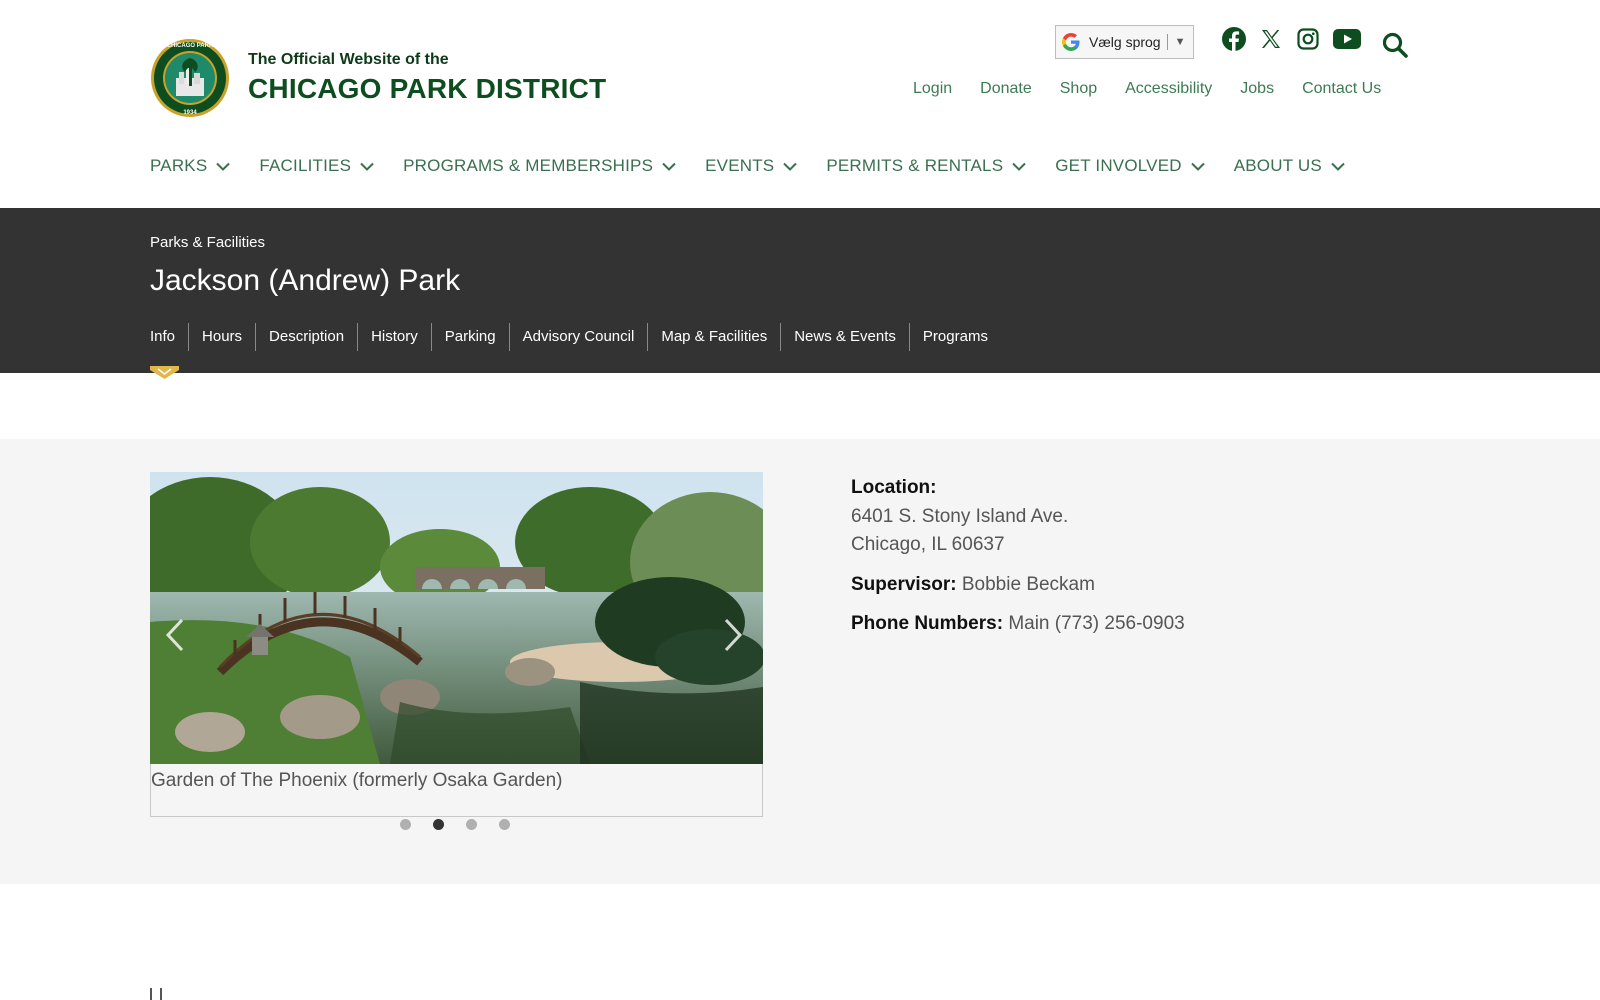 The height and width of the screenshot is (1000, 1600). I want to click on tab-hours: Hours, so click(221, 337).